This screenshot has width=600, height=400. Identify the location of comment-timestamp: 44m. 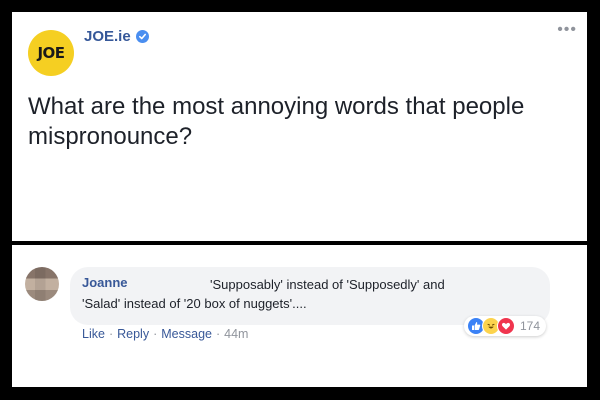
(236, 334).